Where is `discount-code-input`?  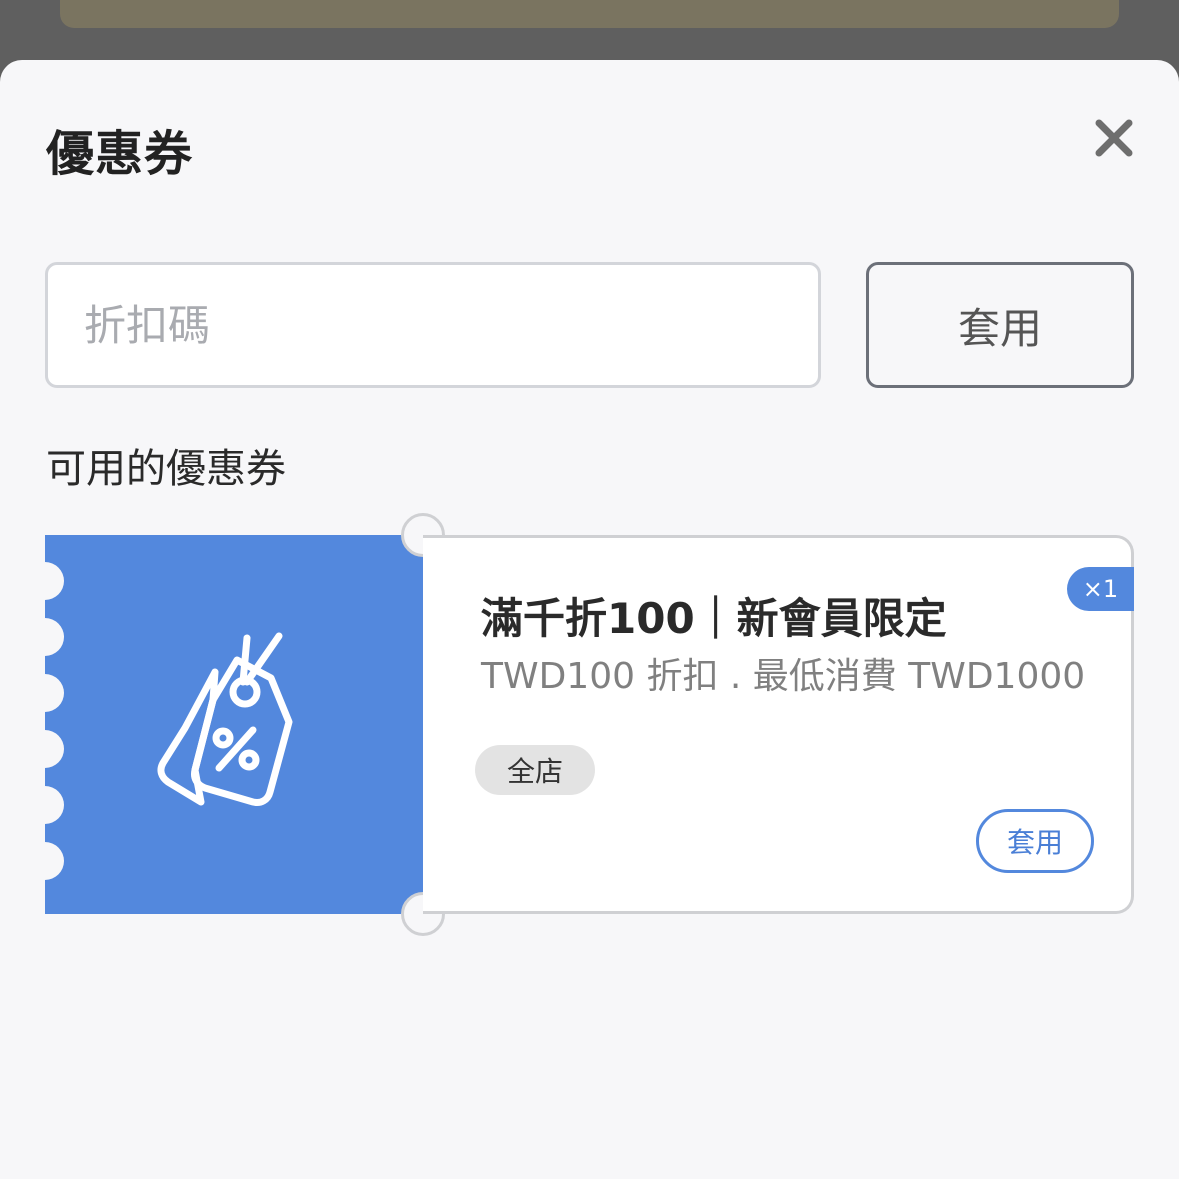
discount-code-input is located at coordinates (433, 325).